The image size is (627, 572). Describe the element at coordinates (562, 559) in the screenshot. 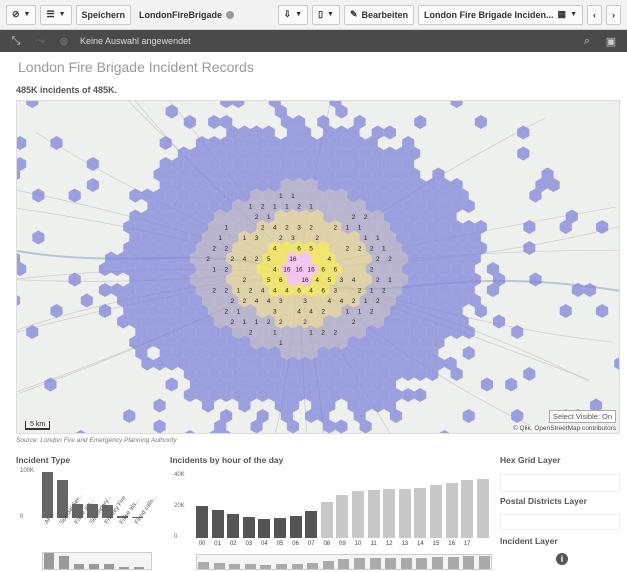

I see `info-icon: i` at that location.